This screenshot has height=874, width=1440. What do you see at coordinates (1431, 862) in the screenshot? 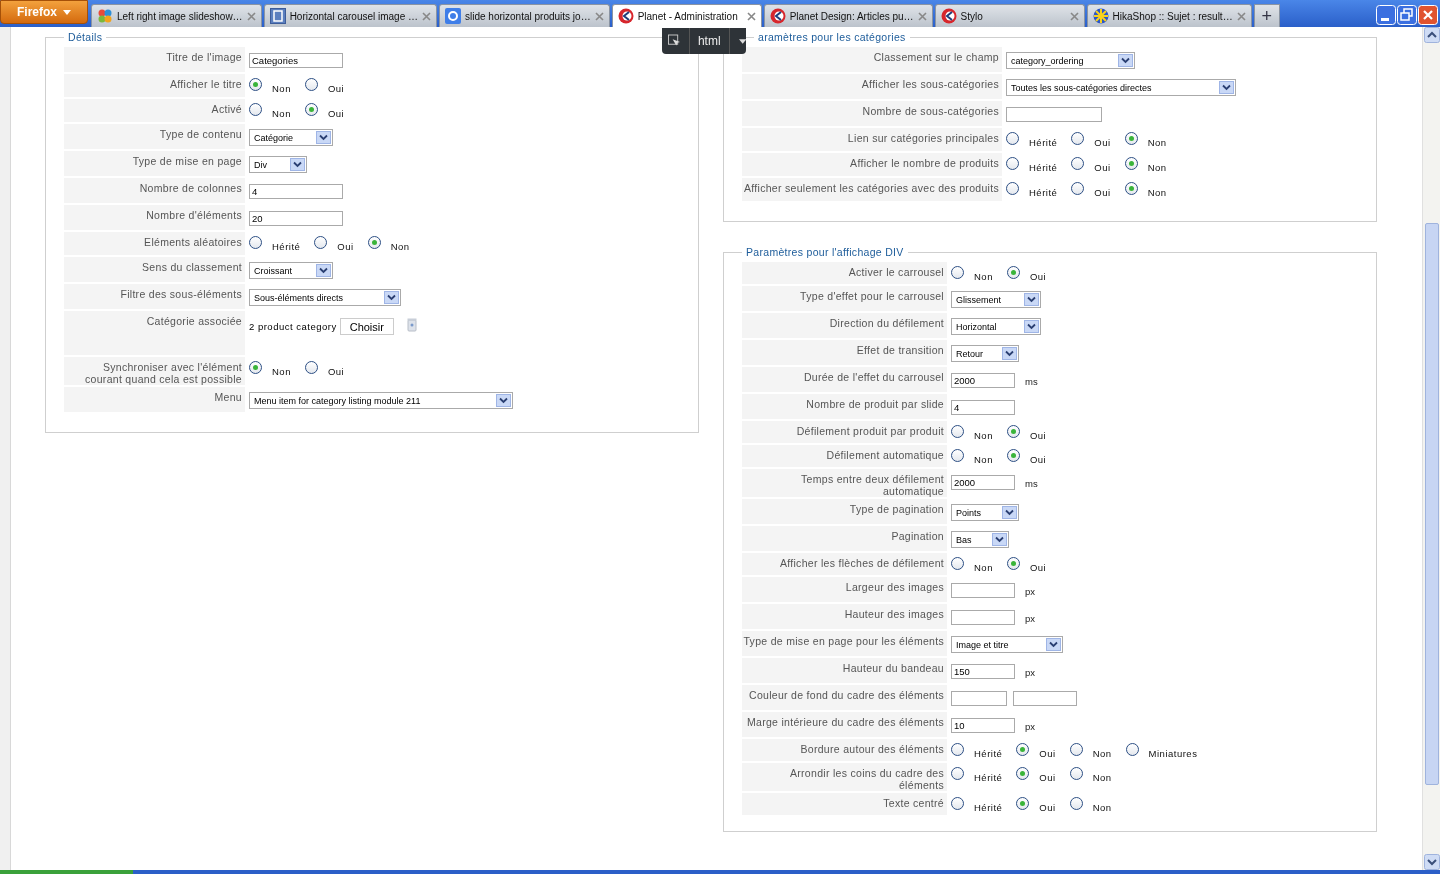
I see `scroll-down-icon` at bounding box center [1431, 862].